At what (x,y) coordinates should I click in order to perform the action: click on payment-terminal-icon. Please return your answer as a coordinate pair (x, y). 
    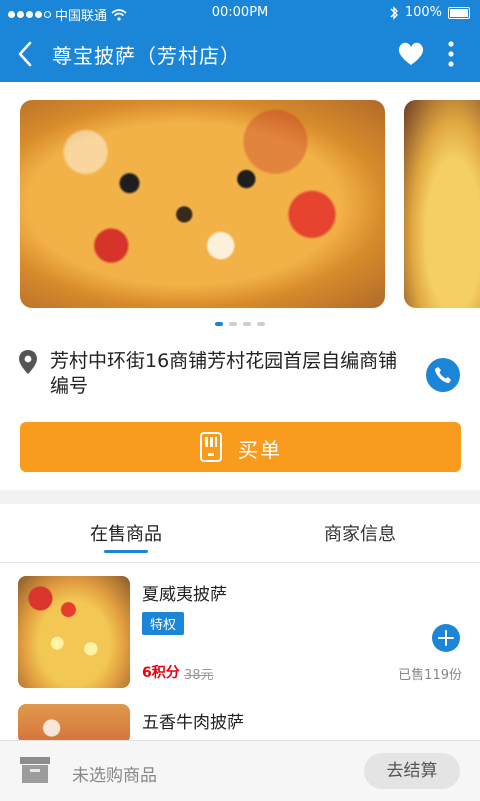
    Looking at the image, I should click on (211, 447).